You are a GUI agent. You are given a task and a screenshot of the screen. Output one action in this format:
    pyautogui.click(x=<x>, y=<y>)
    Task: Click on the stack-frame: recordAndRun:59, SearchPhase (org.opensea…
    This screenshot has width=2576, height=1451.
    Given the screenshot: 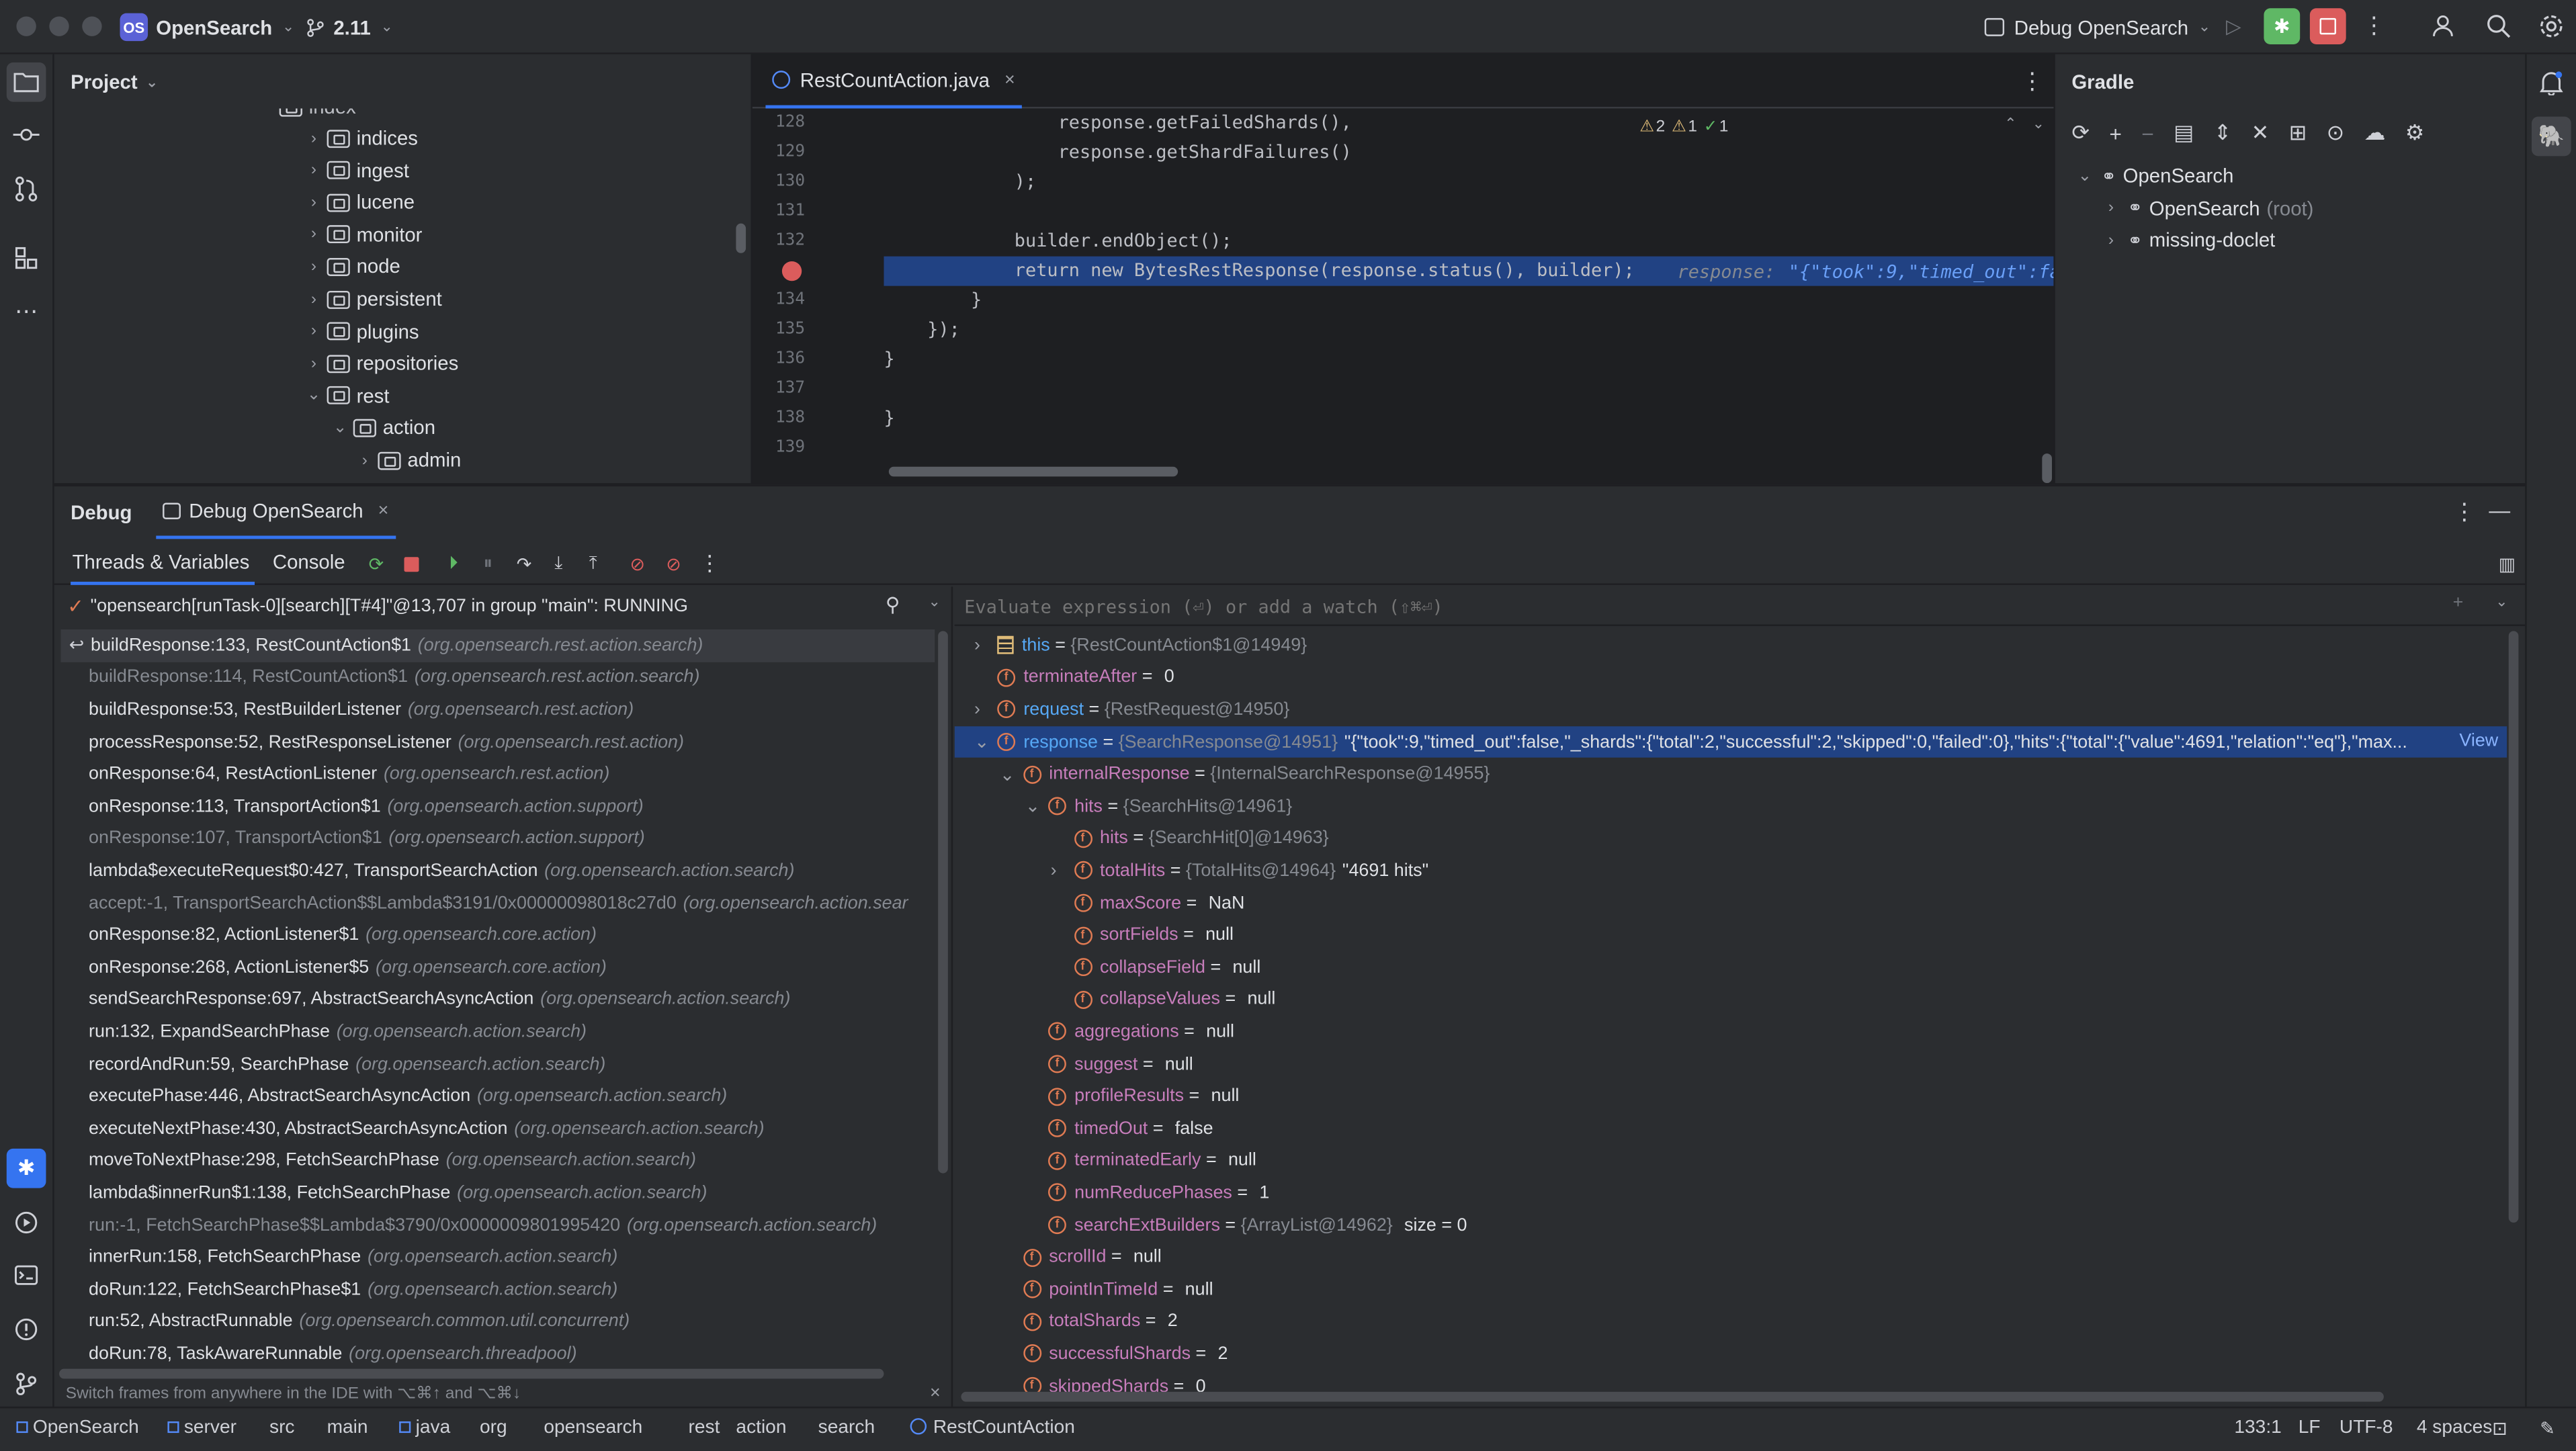 What is the action you would take?
    pyautogui.click(x=347, y=1064)
    